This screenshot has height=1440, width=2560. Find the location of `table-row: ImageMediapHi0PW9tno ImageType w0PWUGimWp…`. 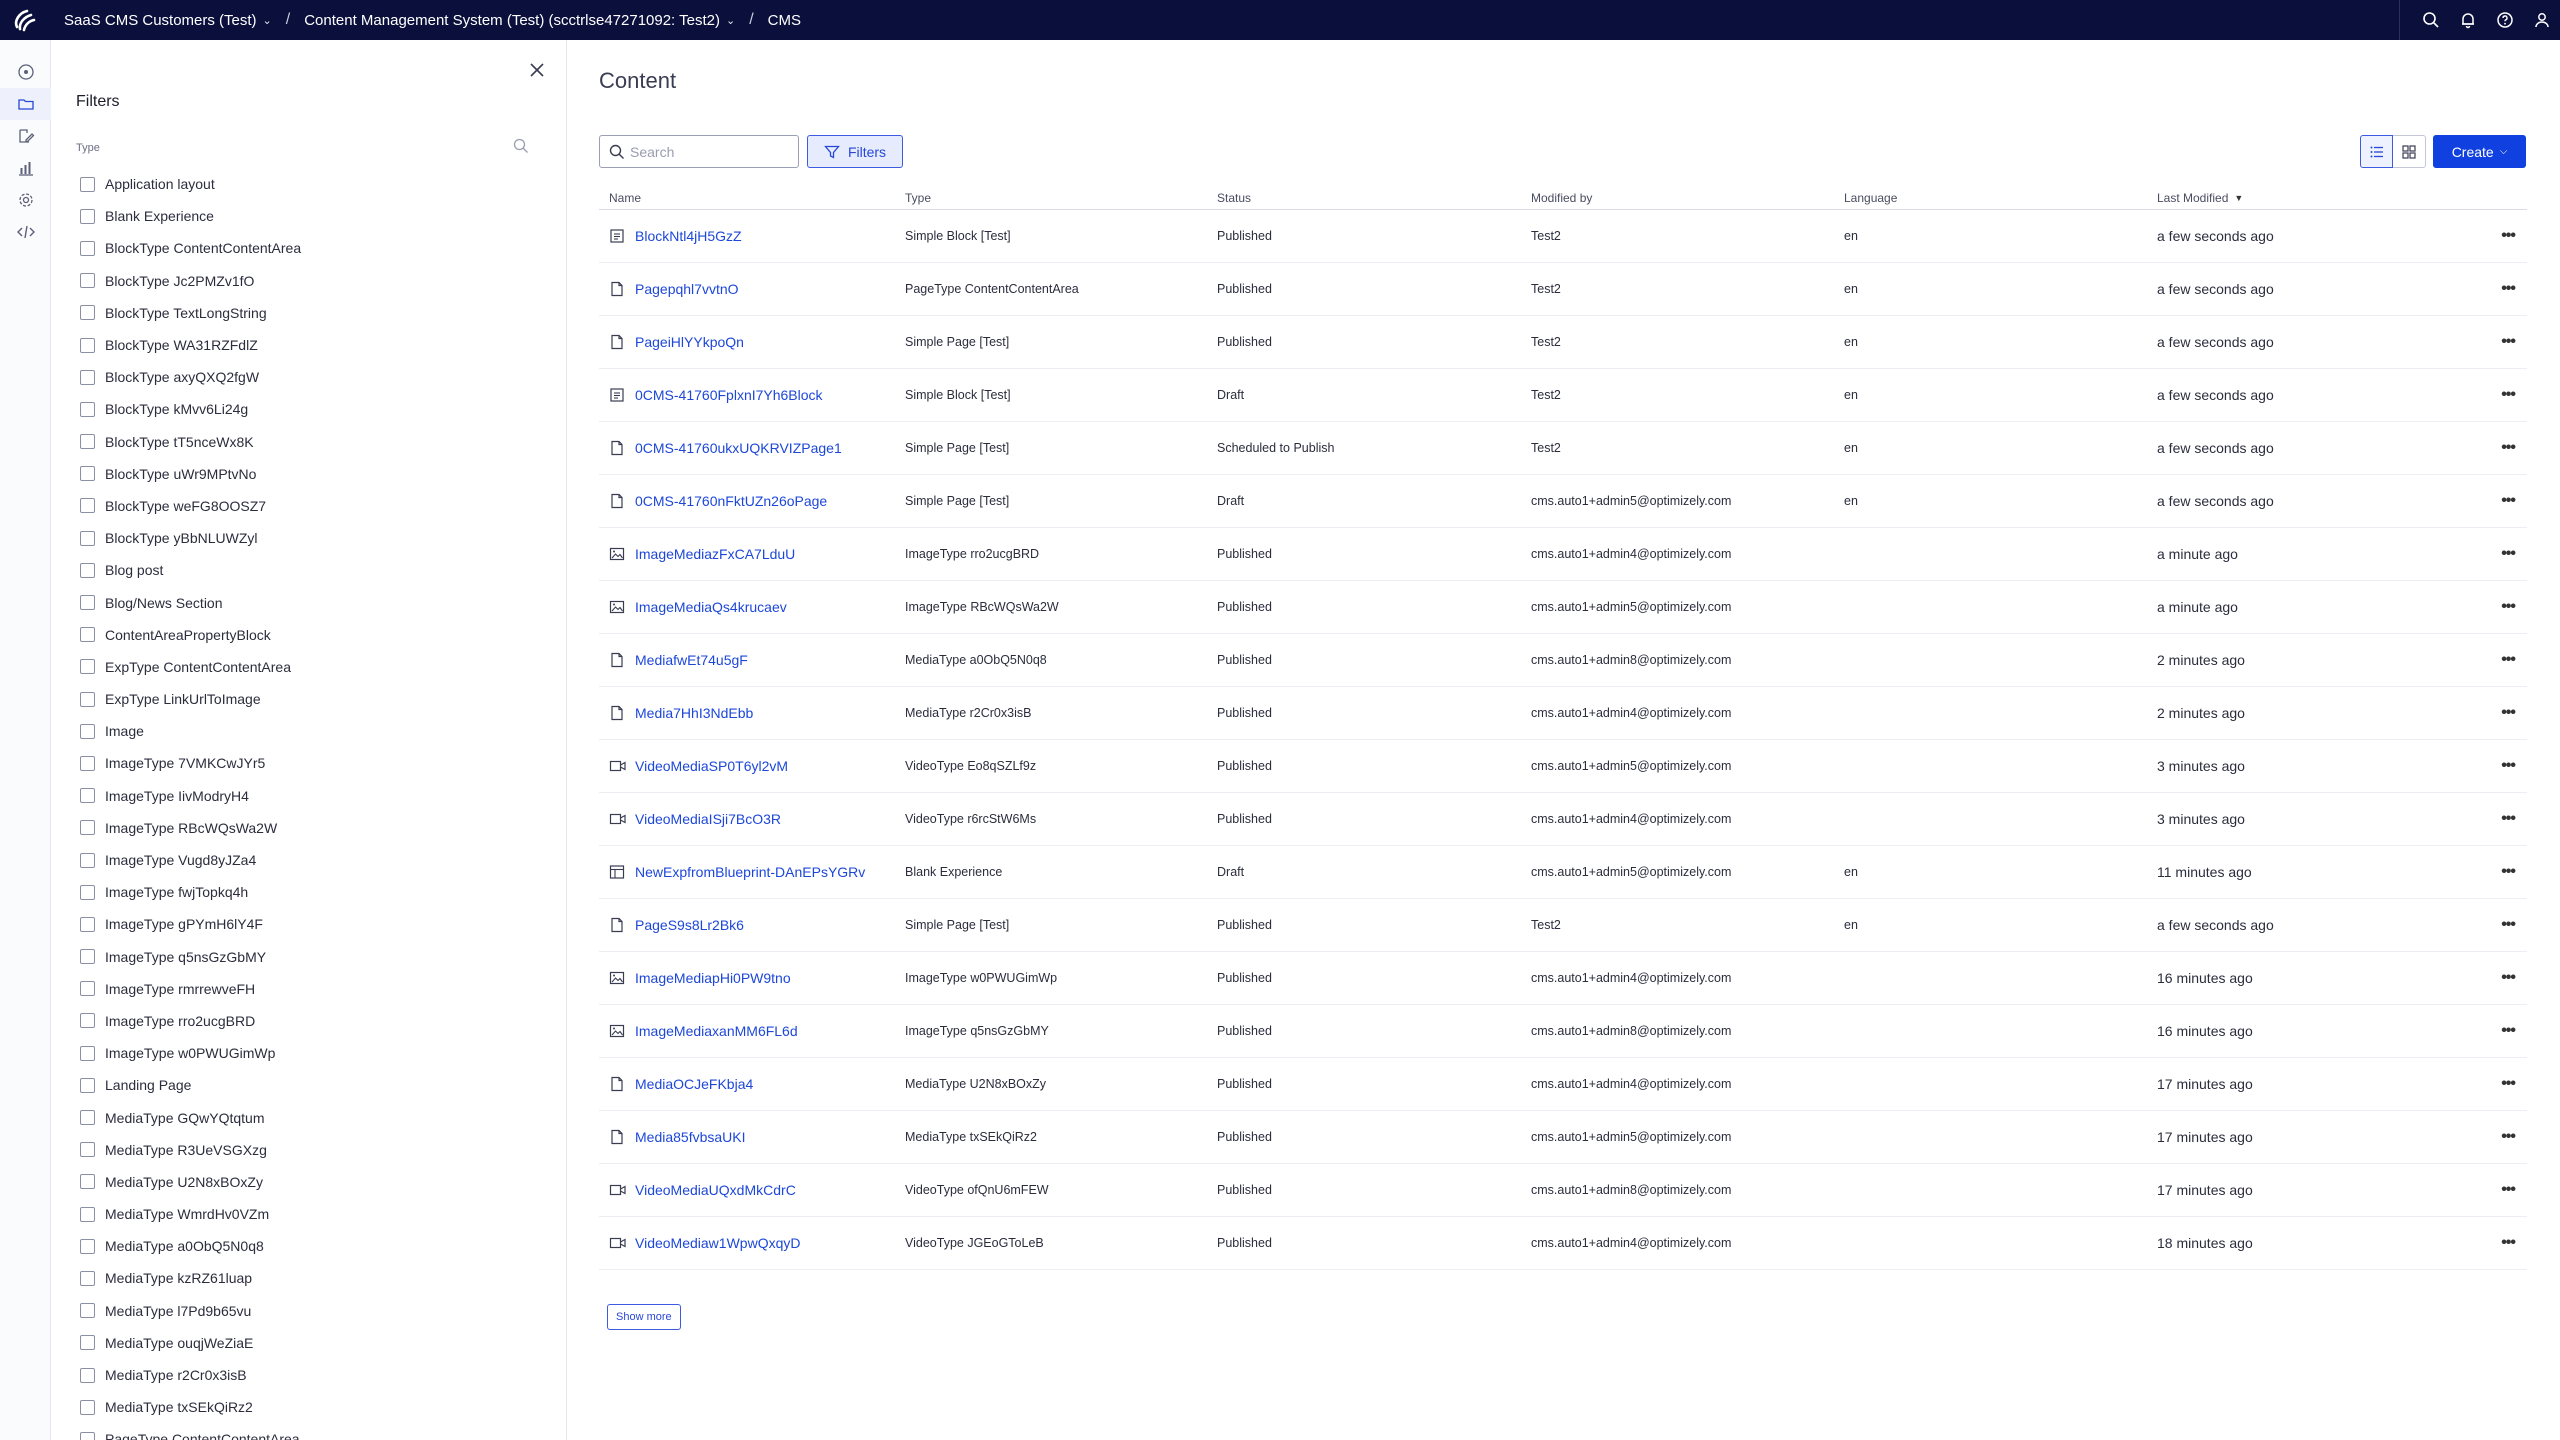

table-row: ImageMediapHi0PW9tno ImageType w0PWUGimWp… is located at coordinates (1563, 978).